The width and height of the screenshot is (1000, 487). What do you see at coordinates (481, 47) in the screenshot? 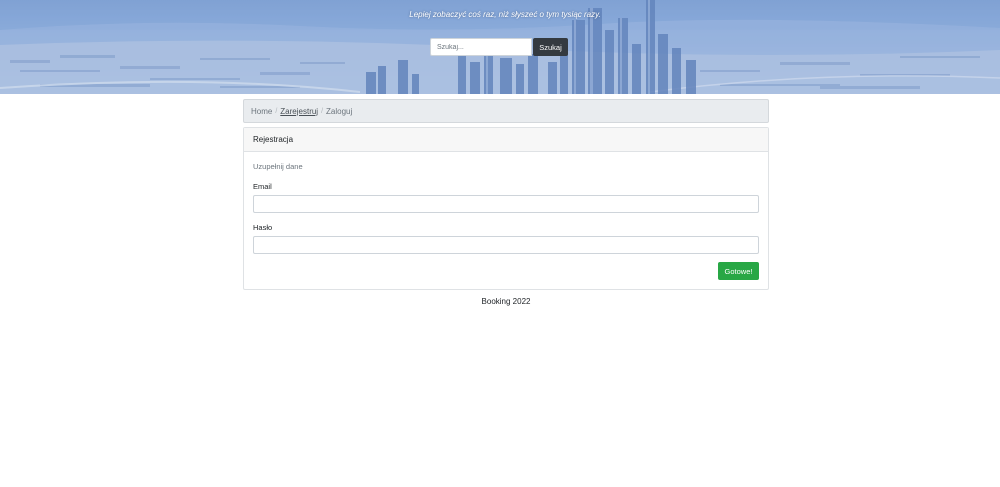
I see `search-input` at bounding box center [481, 47].